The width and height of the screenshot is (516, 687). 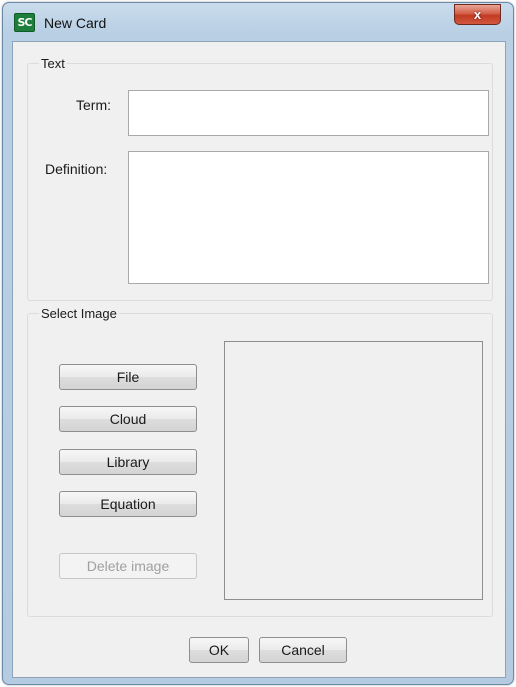 I want to click on file-button: File, so click(x=128, y=377).